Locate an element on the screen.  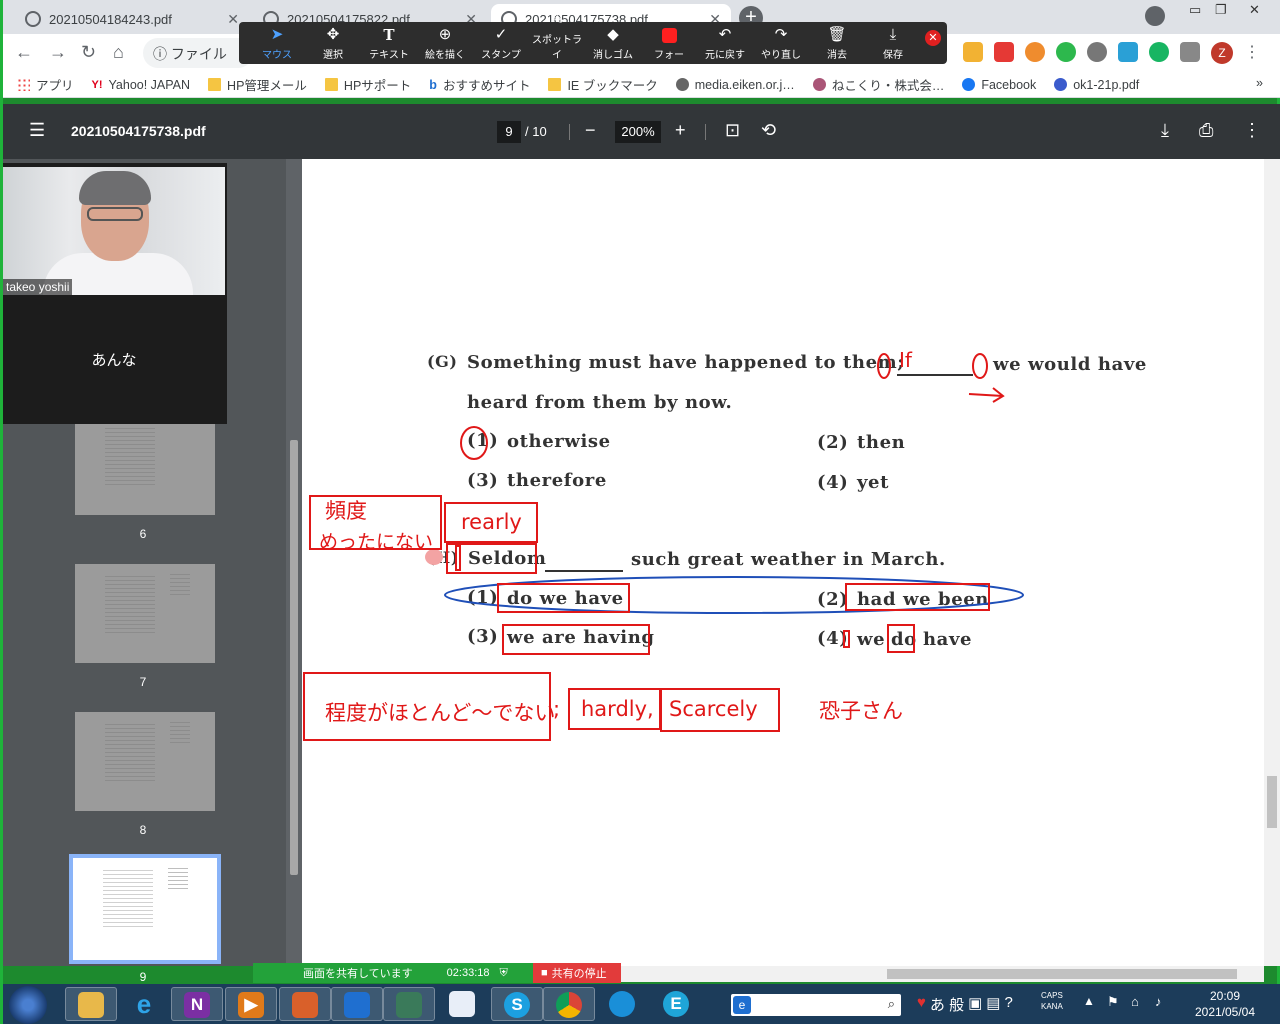
bookmark-hp-support: HPサポート is located at coordinates (368, 84).